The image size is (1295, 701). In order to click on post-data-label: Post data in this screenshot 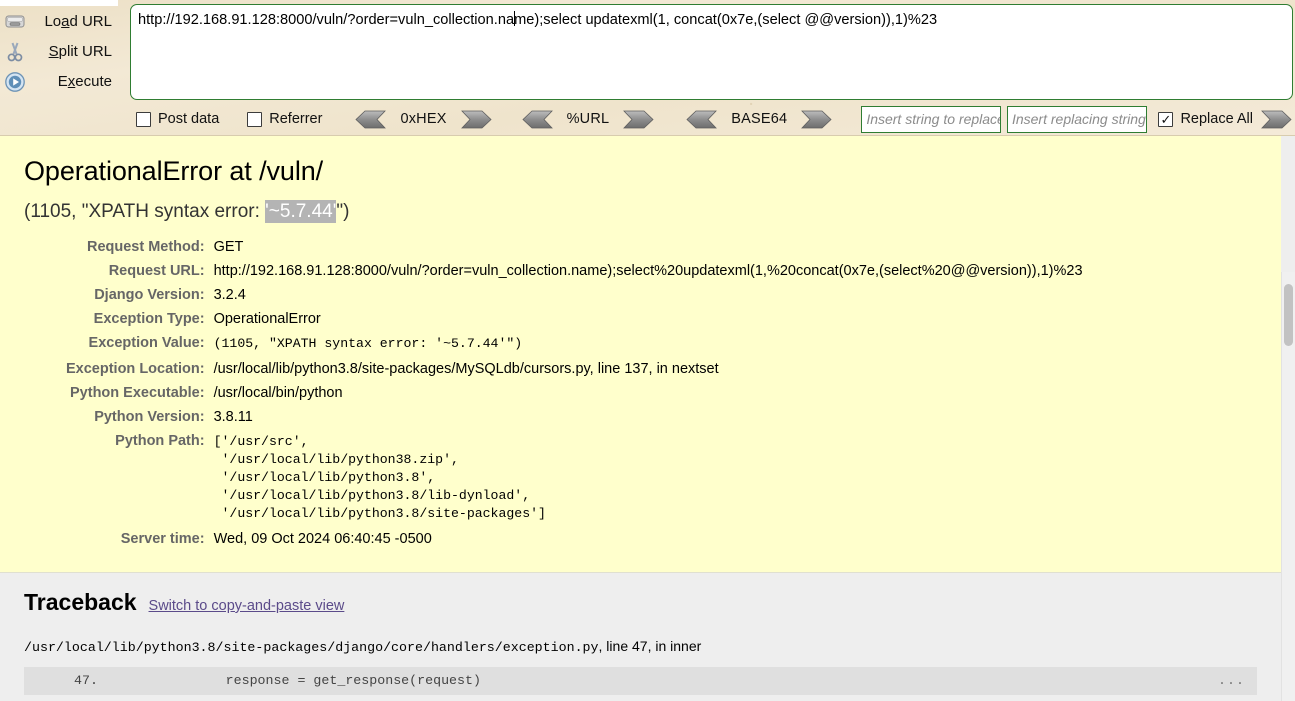, I will do `click(188, 119)`.